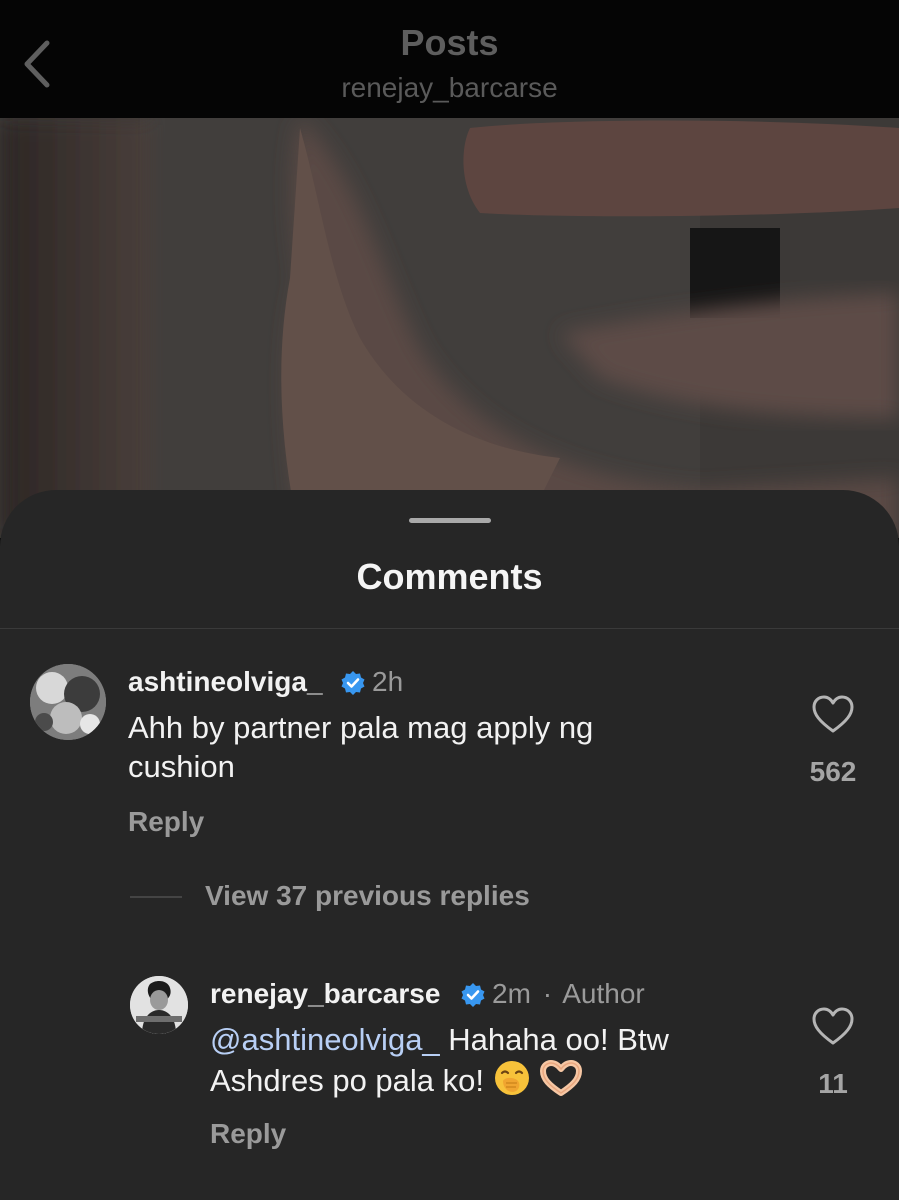 Image resolution: width=899 pixels, height=1200 pixels. What do you see at coordinates (450, 520) in the screenshot?
I see `sheet-grabber-handle` at bounding box center [450, 520].